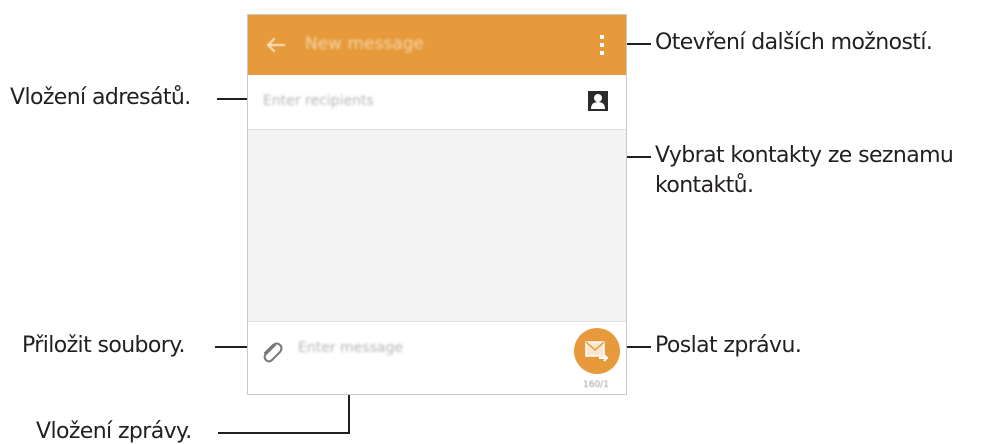 Image resolution: width=989 pixels, height=444 pixels. What do you see at coordinates (804, 155) in the screenshot?
I see `callout-contacts-line1: Vybrat kontakty ze seznamu` at bounding box center [804, 155].